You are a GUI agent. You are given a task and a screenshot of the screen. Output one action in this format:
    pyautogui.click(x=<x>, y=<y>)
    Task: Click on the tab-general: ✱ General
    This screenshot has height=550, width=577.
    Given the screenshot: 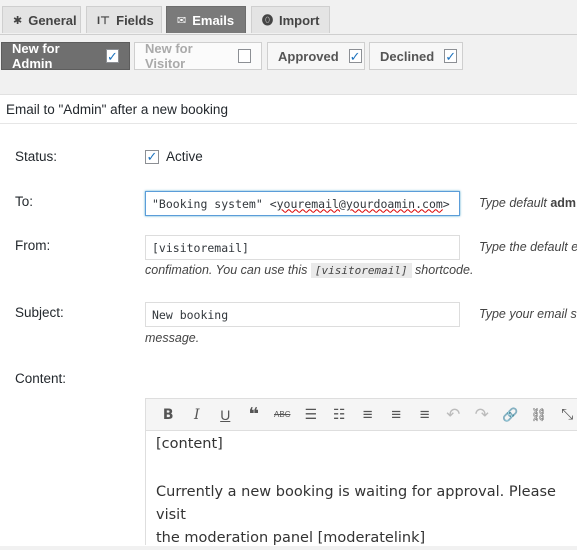 What is the action you would take?
    pyautogui.click(x=41, y=19)
    